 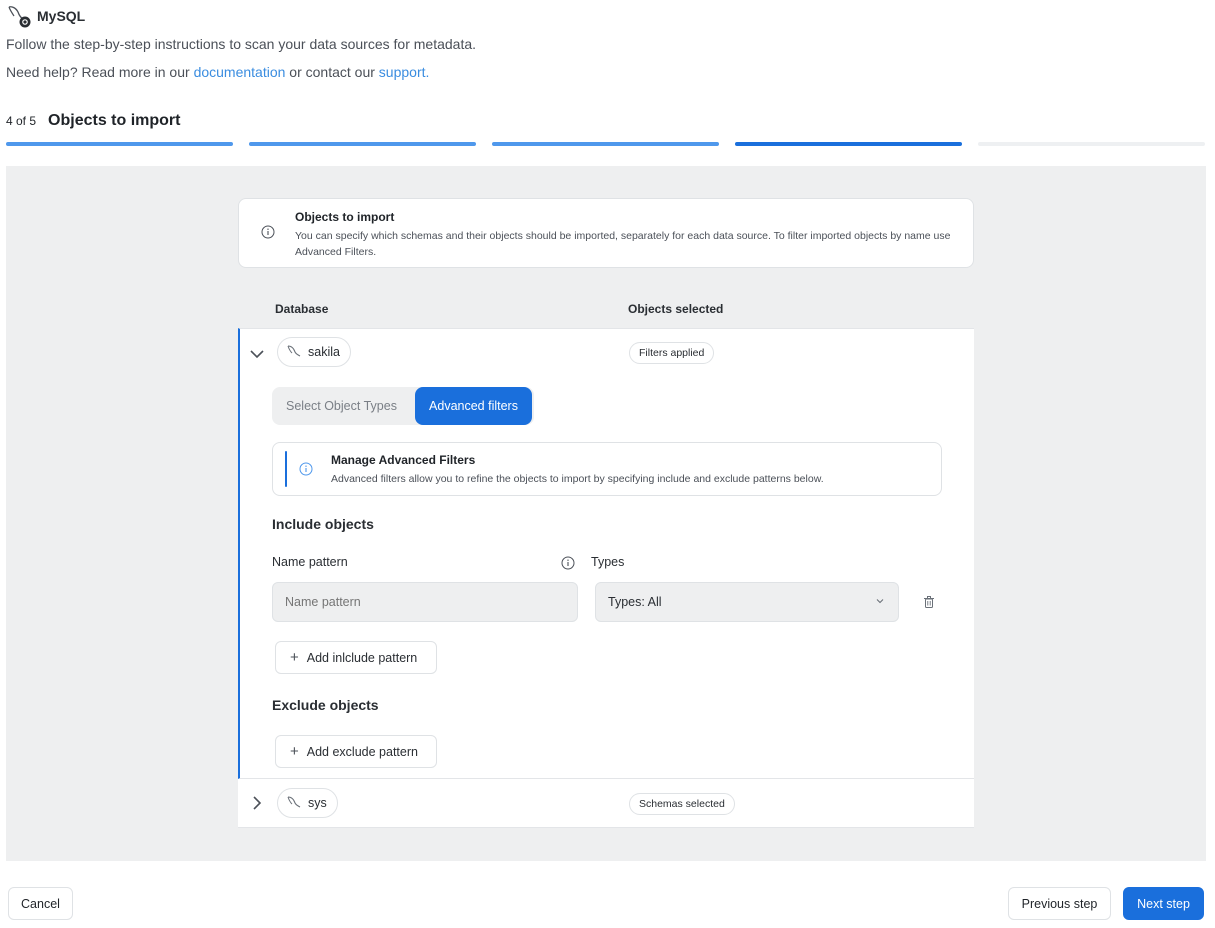 I want to click on wizard-progress, so click(x=606, y=144).